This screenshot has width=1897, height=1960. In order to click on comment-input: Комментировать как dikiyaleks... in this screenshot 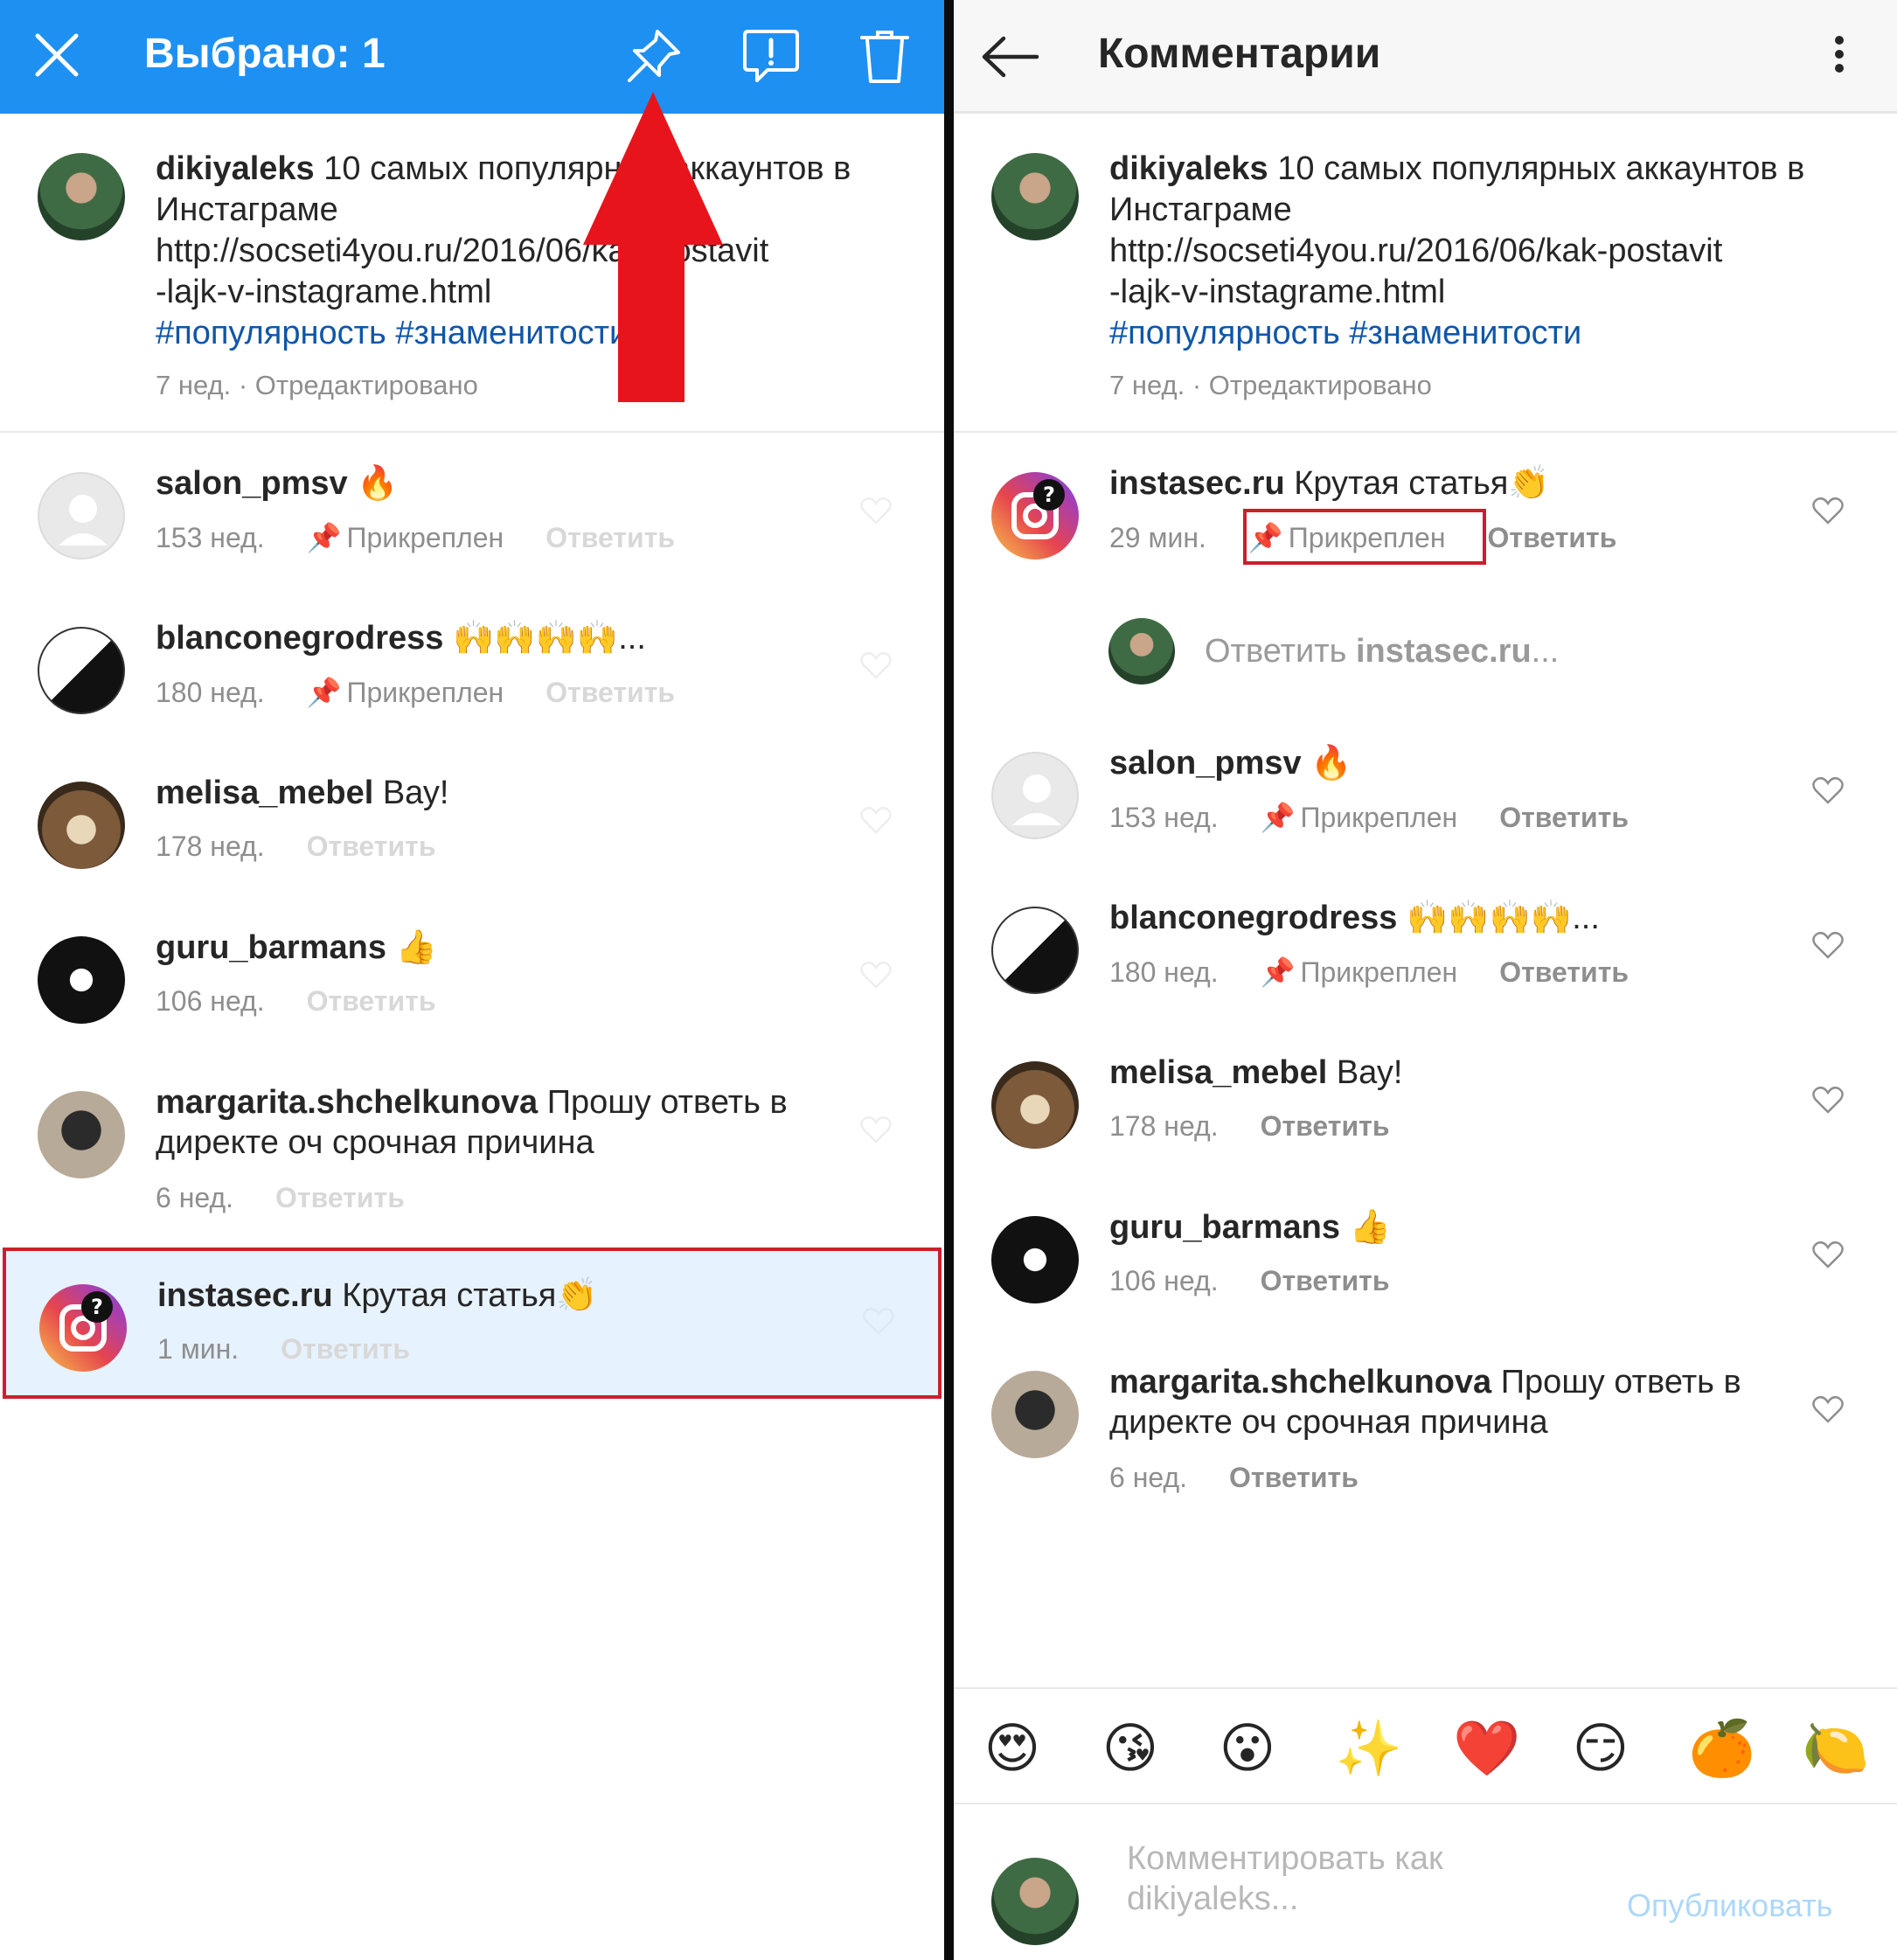, I will do `click(1285, 1879)`.